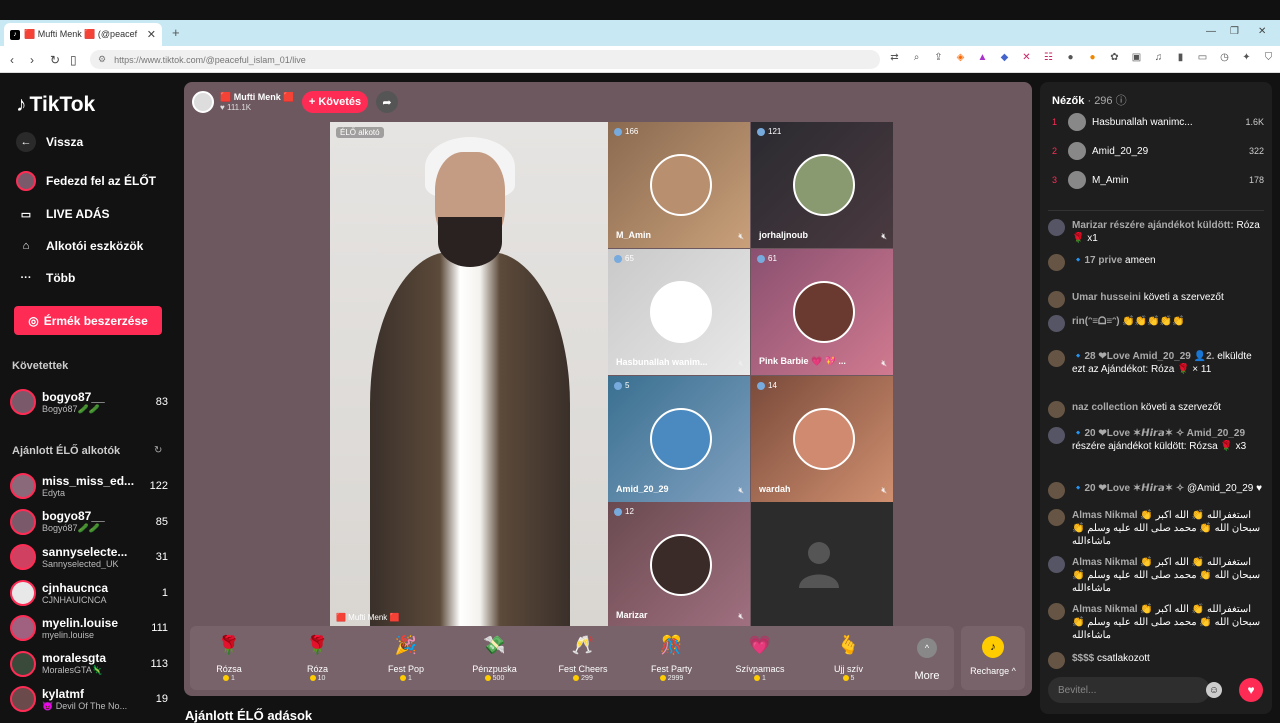 The width and height of the screenshot is (1280, 723). What do you see at coordinates (1089, 100) in the screenshot?
I see `viewers-header: Nézők · 296 ⓘ` at bounding box center [1089, 100].